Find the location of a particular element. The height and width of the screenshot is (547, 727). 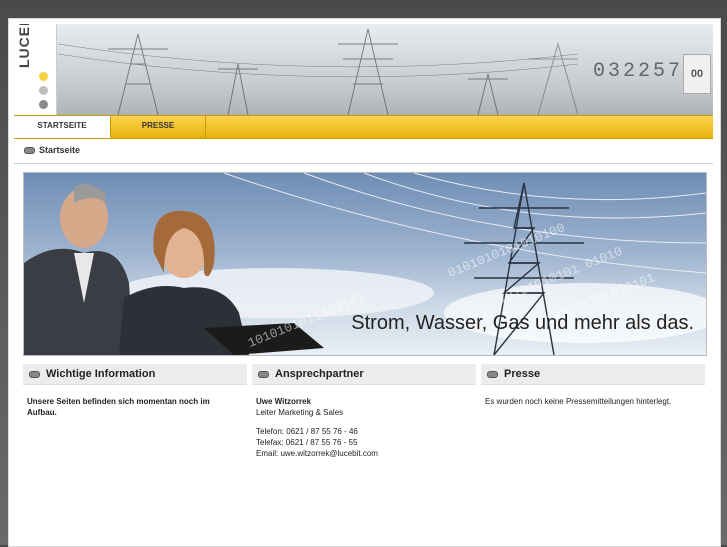

main-nav: STARTSEITE PRESSE is located at coordinates (363, 127).